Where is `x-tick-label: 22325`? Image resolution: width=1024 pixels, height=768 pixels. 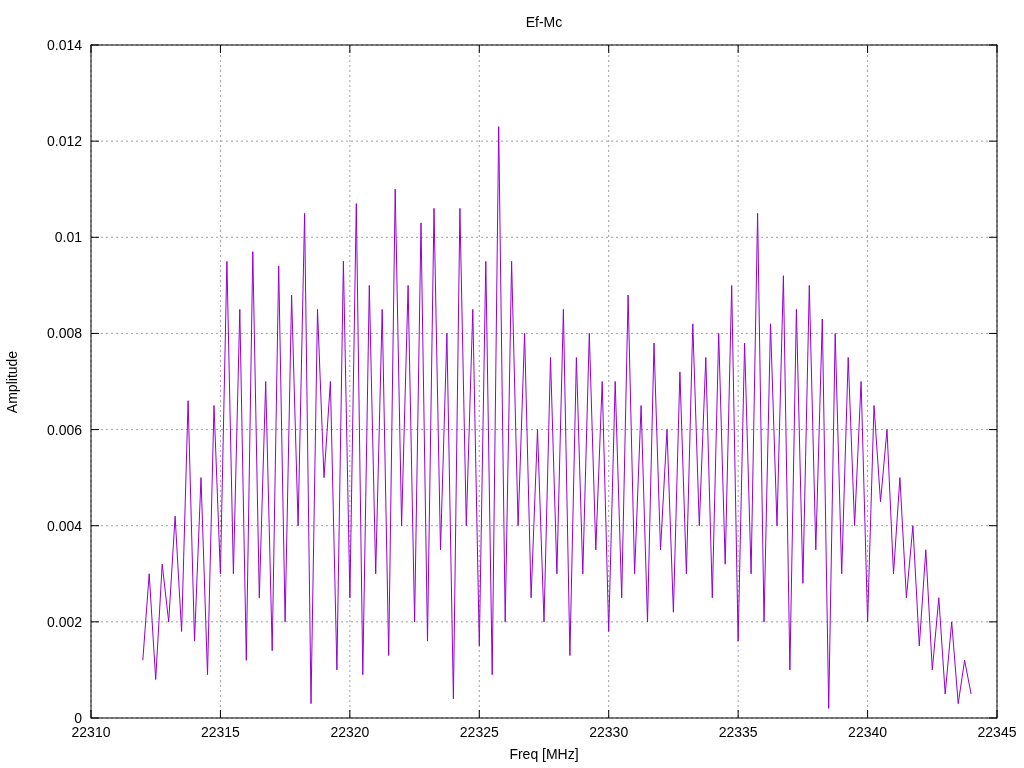 x-tick-label: 22325 is located at coordinates (479, 732).